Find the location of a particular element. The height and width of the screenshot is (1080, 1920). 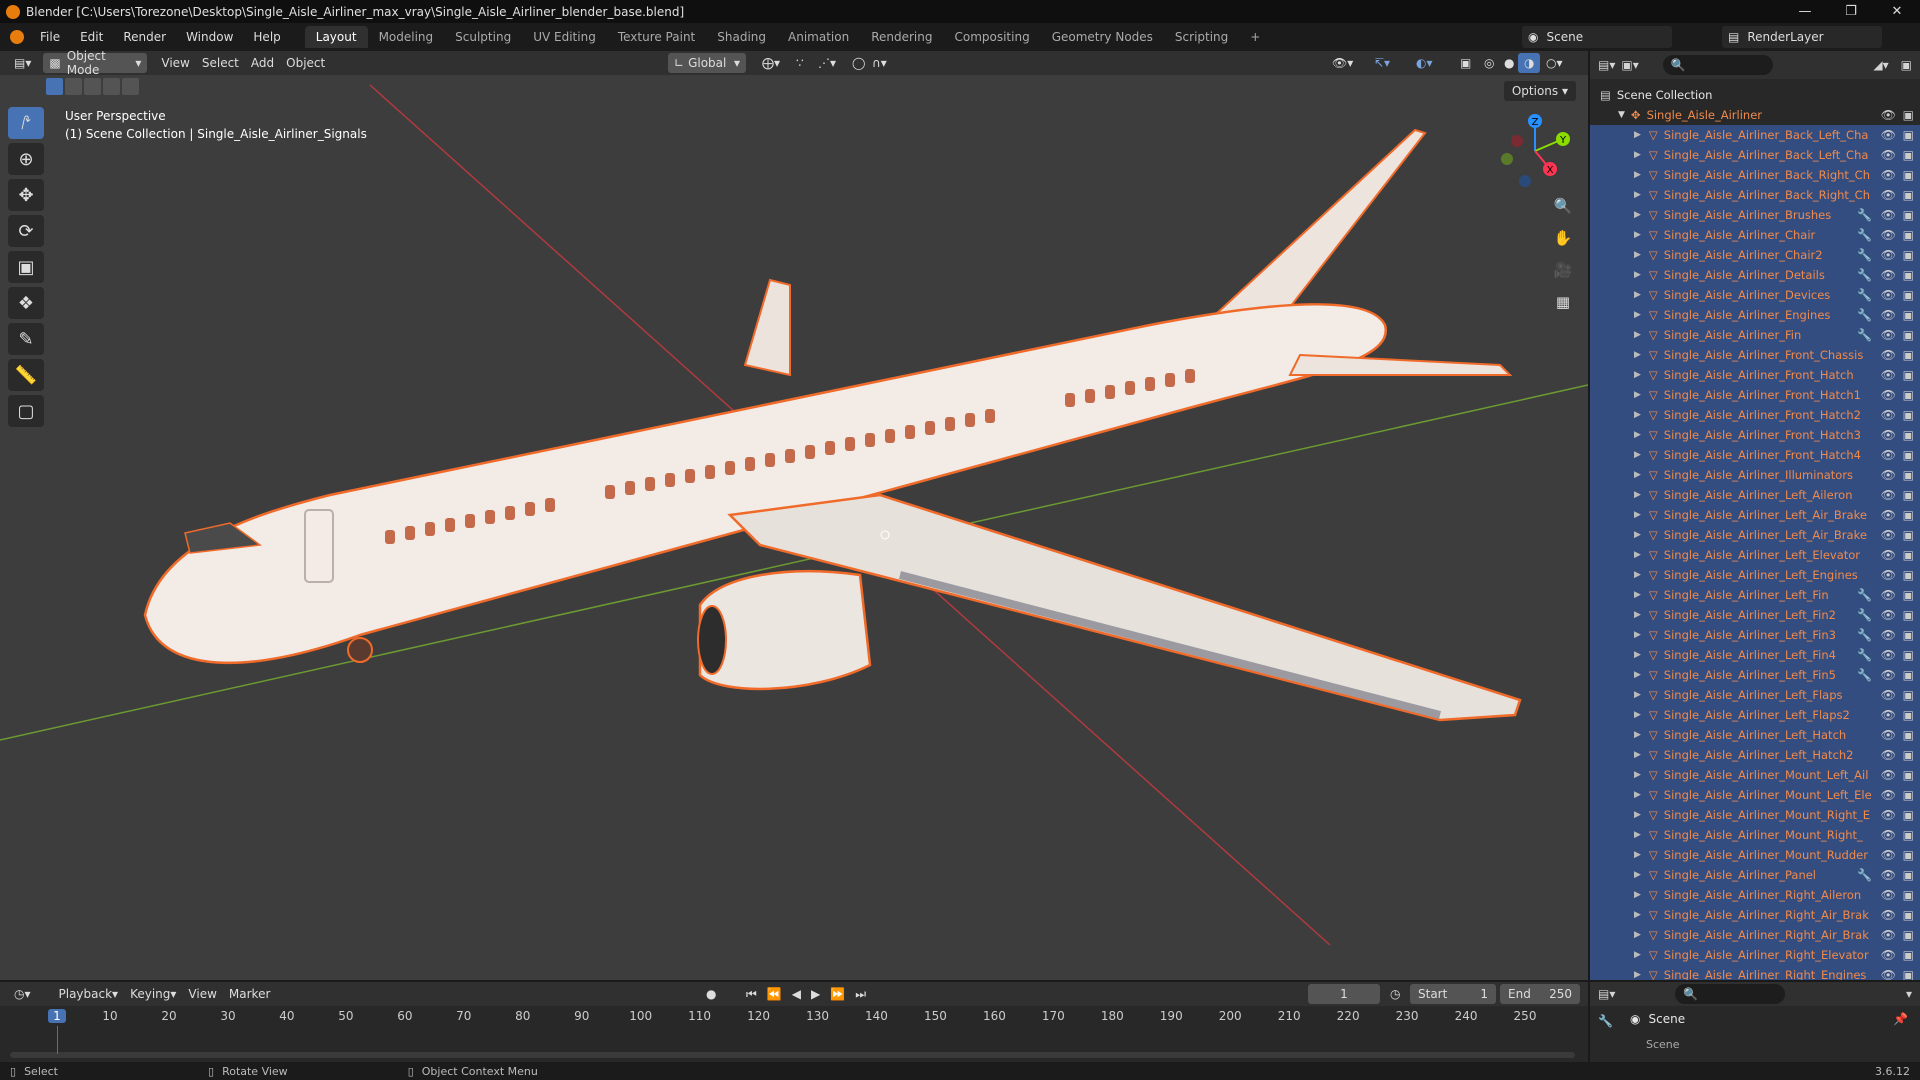

neg-x-axis-icon is located at coordinates (1517, 141).